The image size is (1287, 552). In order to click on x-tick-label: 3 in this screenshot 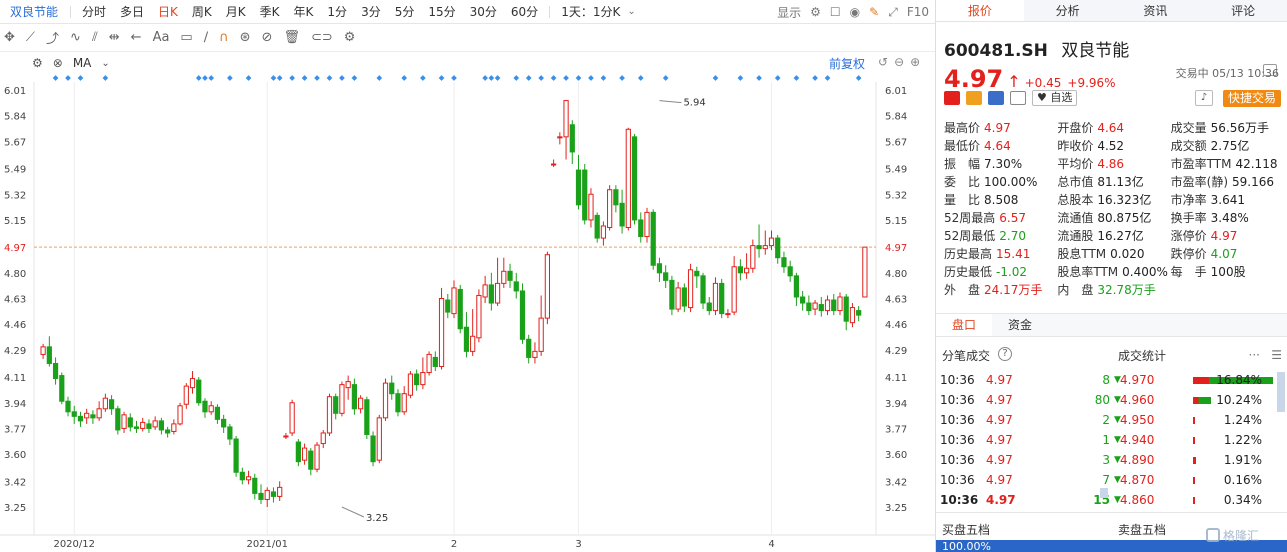, I will do `click(578, 544)`.